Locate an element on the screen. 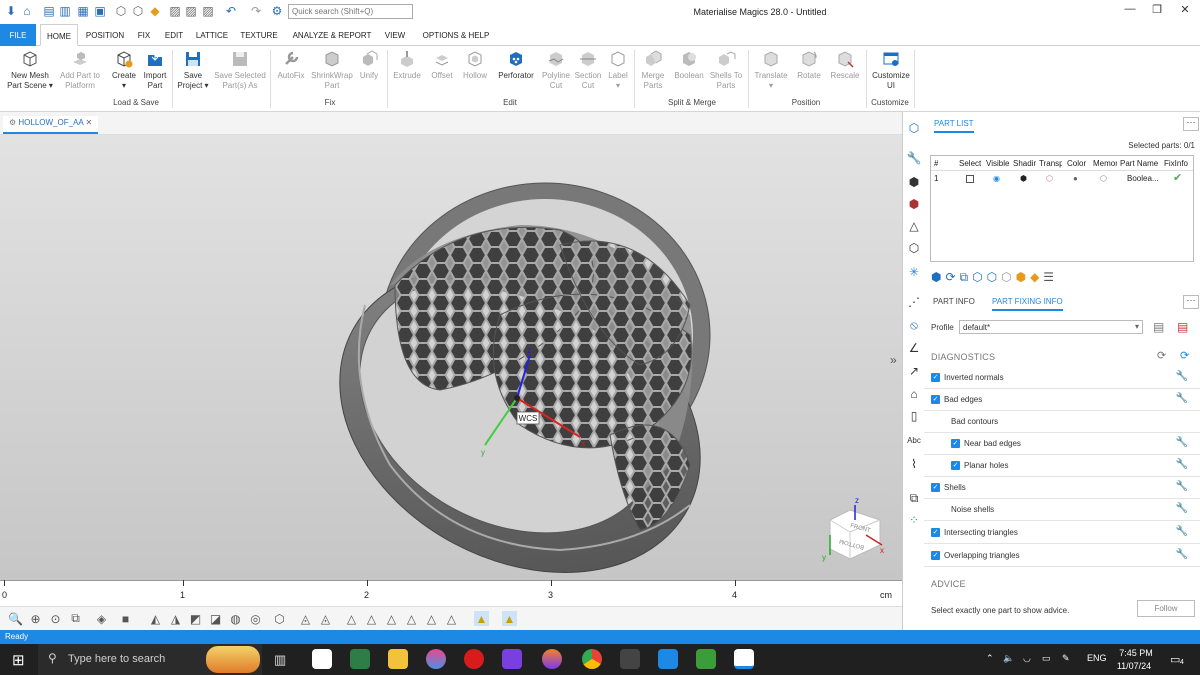 This screenshot has width=1200, height=675. perspective4-icon: △ is located at coordinates (411, 618).